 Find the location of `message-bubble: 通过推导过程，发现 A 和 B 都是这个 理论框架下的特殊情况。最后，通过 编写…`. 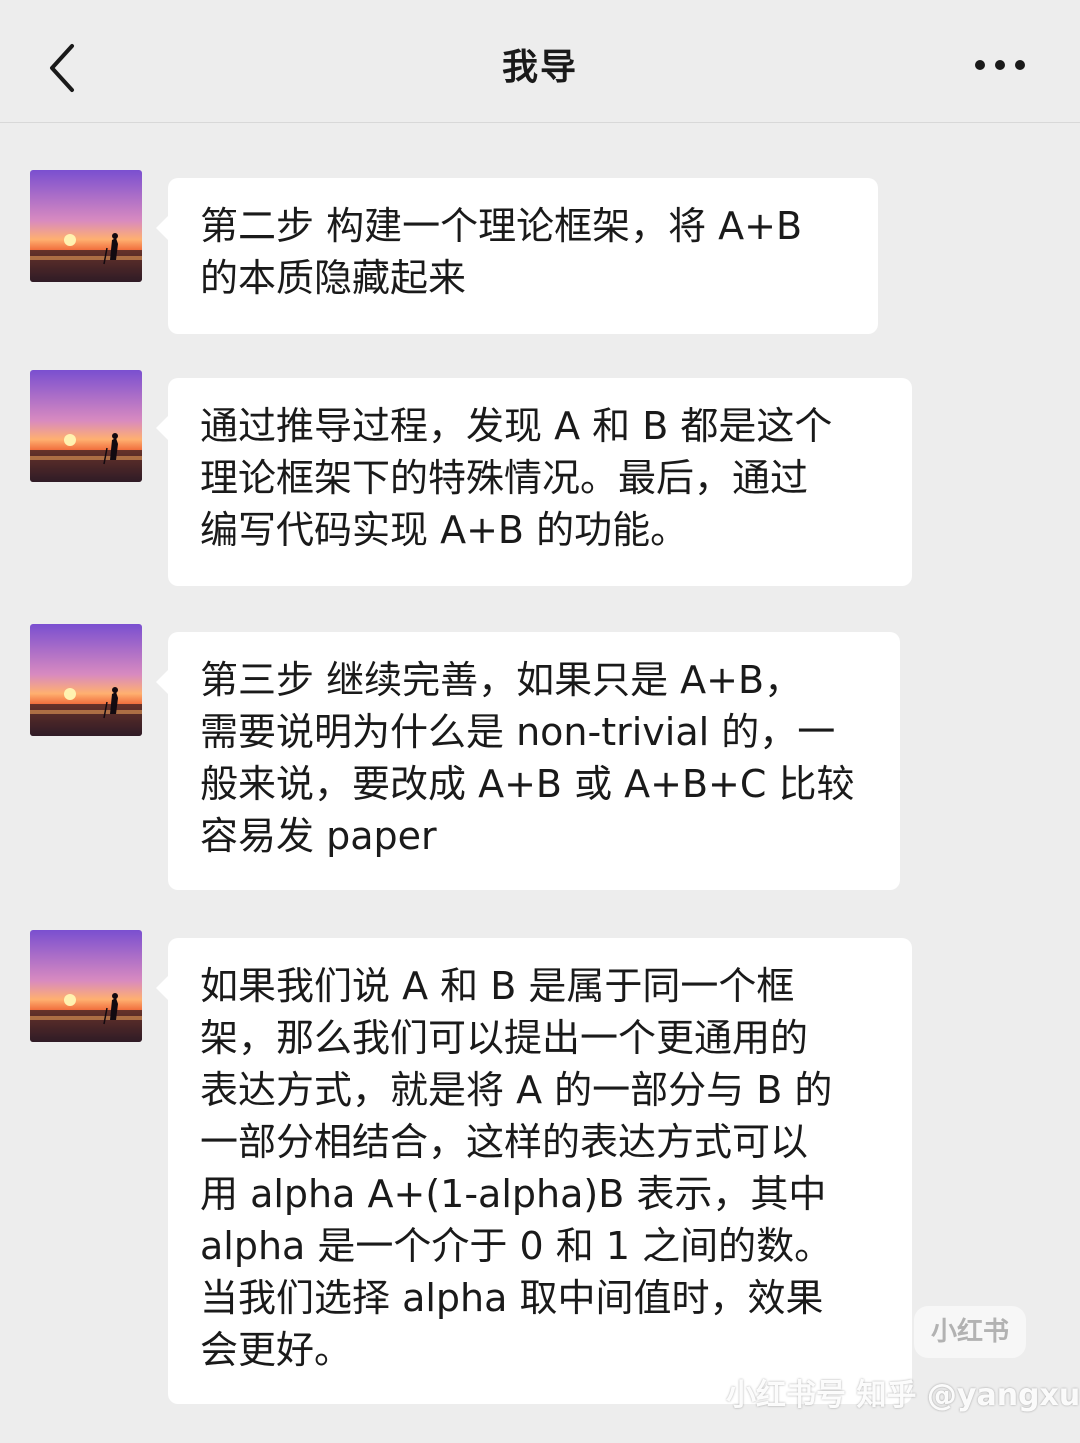

message-bubble: 通过推导过程，发现 A 和 B 都是这个 理论框架下的特殊情况。最后，通过 编写… is located at coordinates (534, 482).